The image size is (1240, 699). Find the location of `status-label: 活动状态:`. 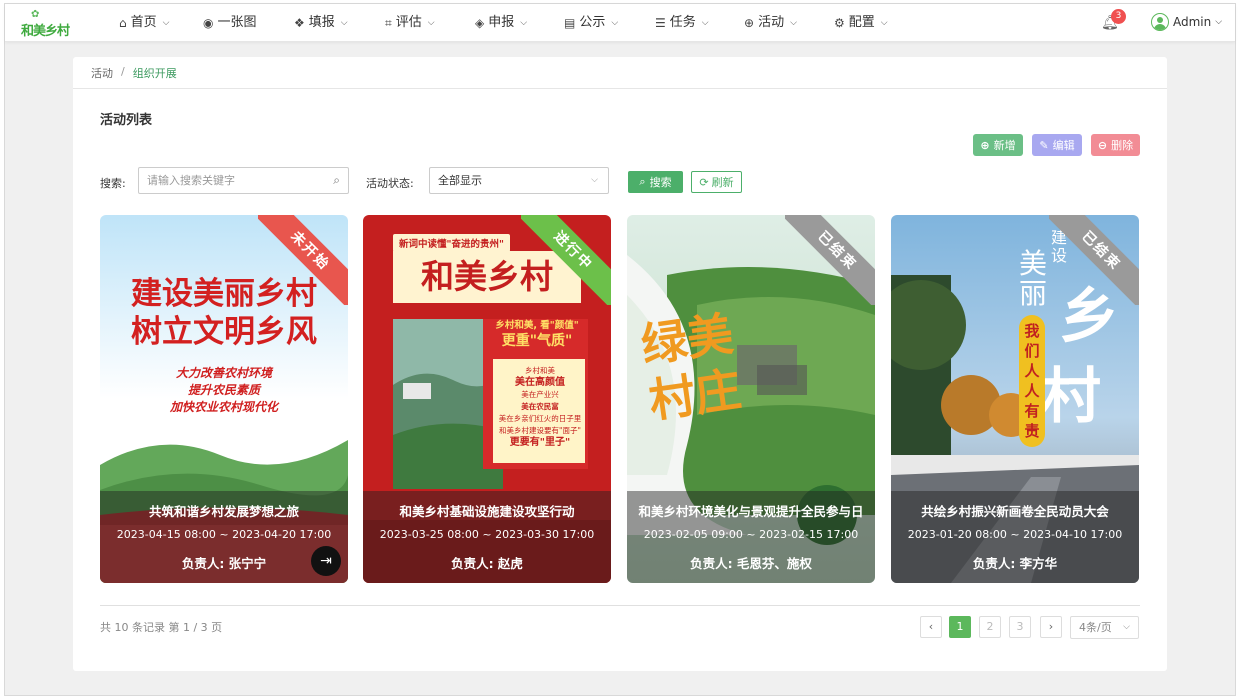

status-label: 活动状态: is located at coordinates (390, 183).